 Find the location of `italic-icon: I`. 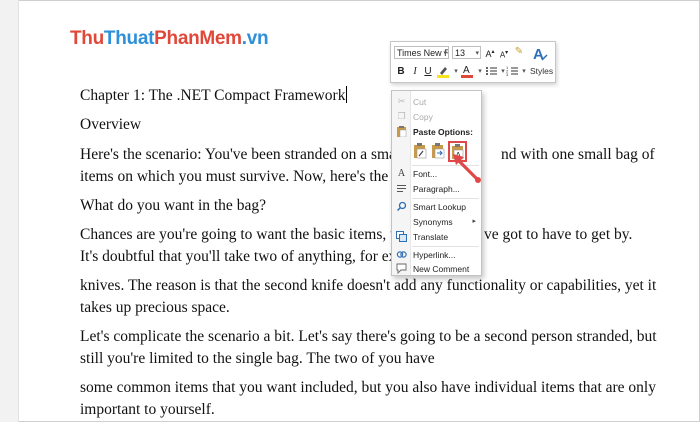

italic-icon: I is located at coordinates (415, 72).